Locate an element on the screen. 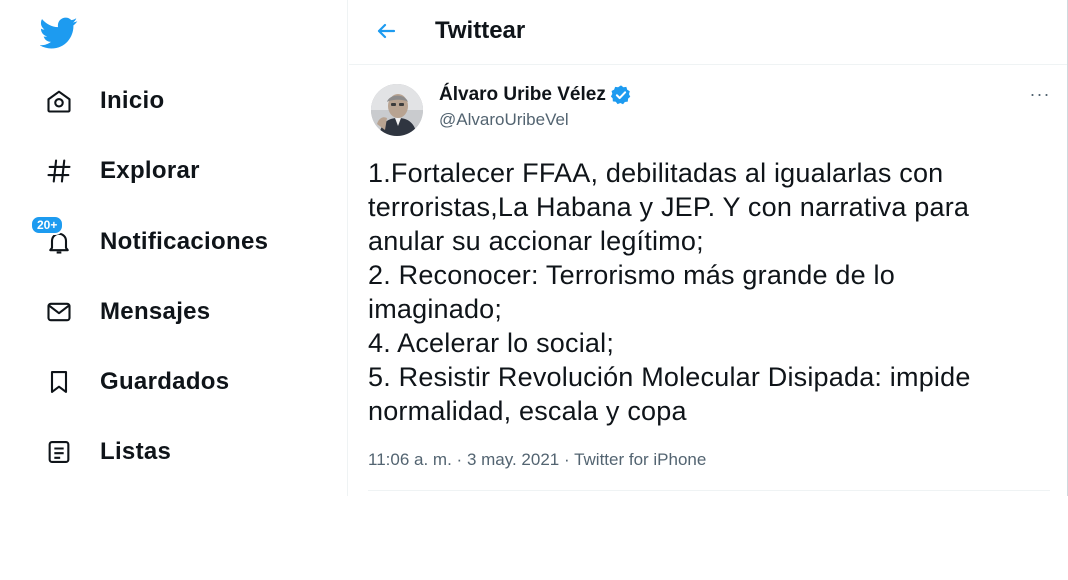 The height and width of the screenshot is (580, 1068). sidebar-item-label: Explorar is located at coordinates (150, 170).